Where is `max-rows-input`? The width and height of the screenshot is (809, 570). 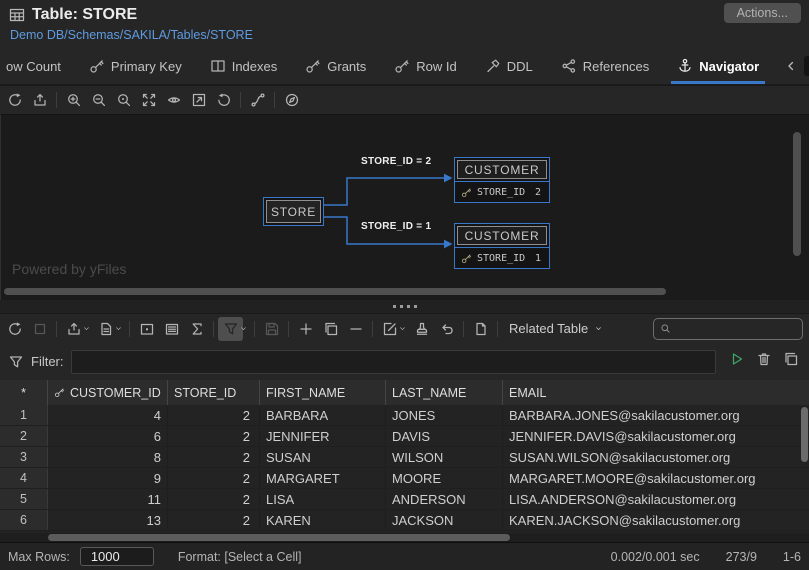 max-rows-input is located at coordinates (116, 556).